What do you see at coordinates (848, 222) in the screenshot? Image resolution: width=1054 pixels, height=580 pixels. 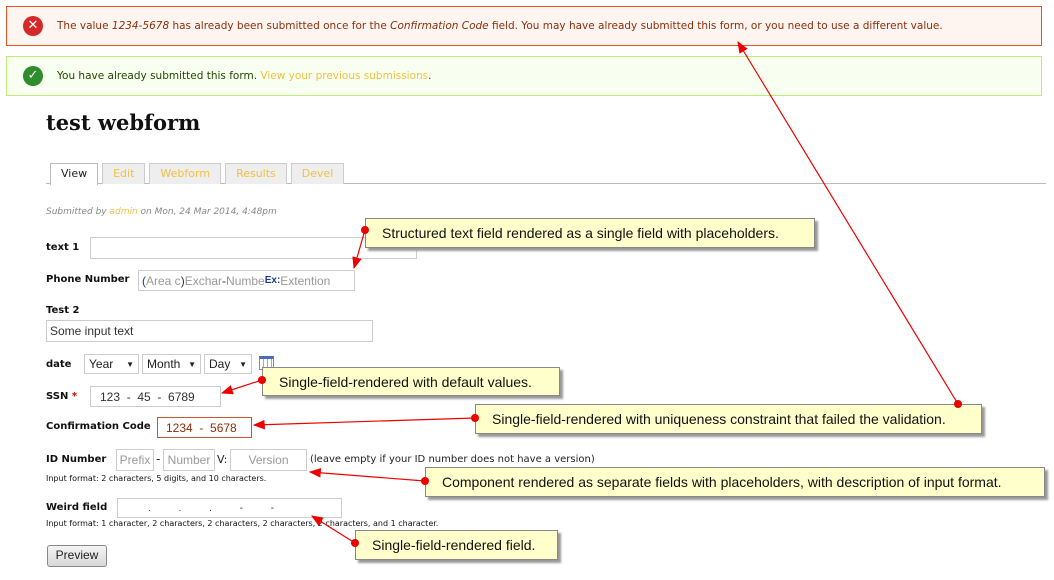 I see `arrow-3b` at bounding box center [848, 222].